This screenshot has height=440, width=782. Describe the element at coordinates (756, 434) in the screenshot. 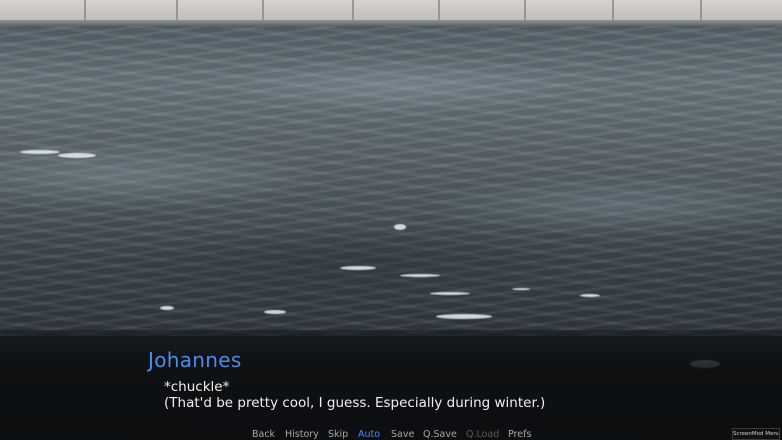

I see `mod-menu-button: ScreenMod Menu` at that location.